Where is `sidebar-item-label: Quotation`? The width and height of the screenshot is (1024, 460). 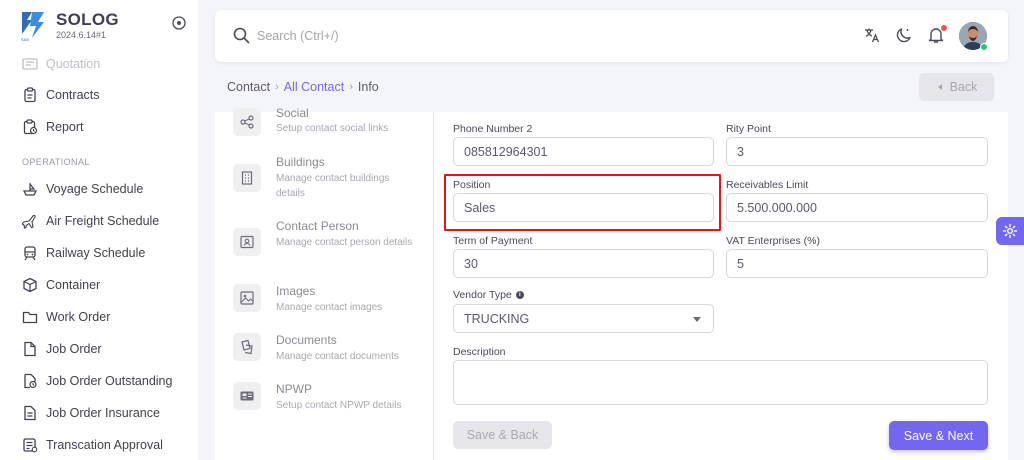
sidebar-item-label: Quotation is located at coordinates (73, 64).